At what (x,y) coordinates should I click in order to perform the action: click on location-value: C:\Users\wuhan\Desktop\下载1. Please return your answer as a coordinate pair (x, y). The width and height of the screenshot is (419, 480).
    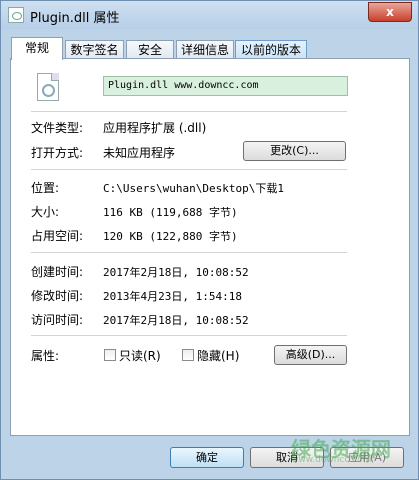
    Looking at the image, I should click on (193, 188).